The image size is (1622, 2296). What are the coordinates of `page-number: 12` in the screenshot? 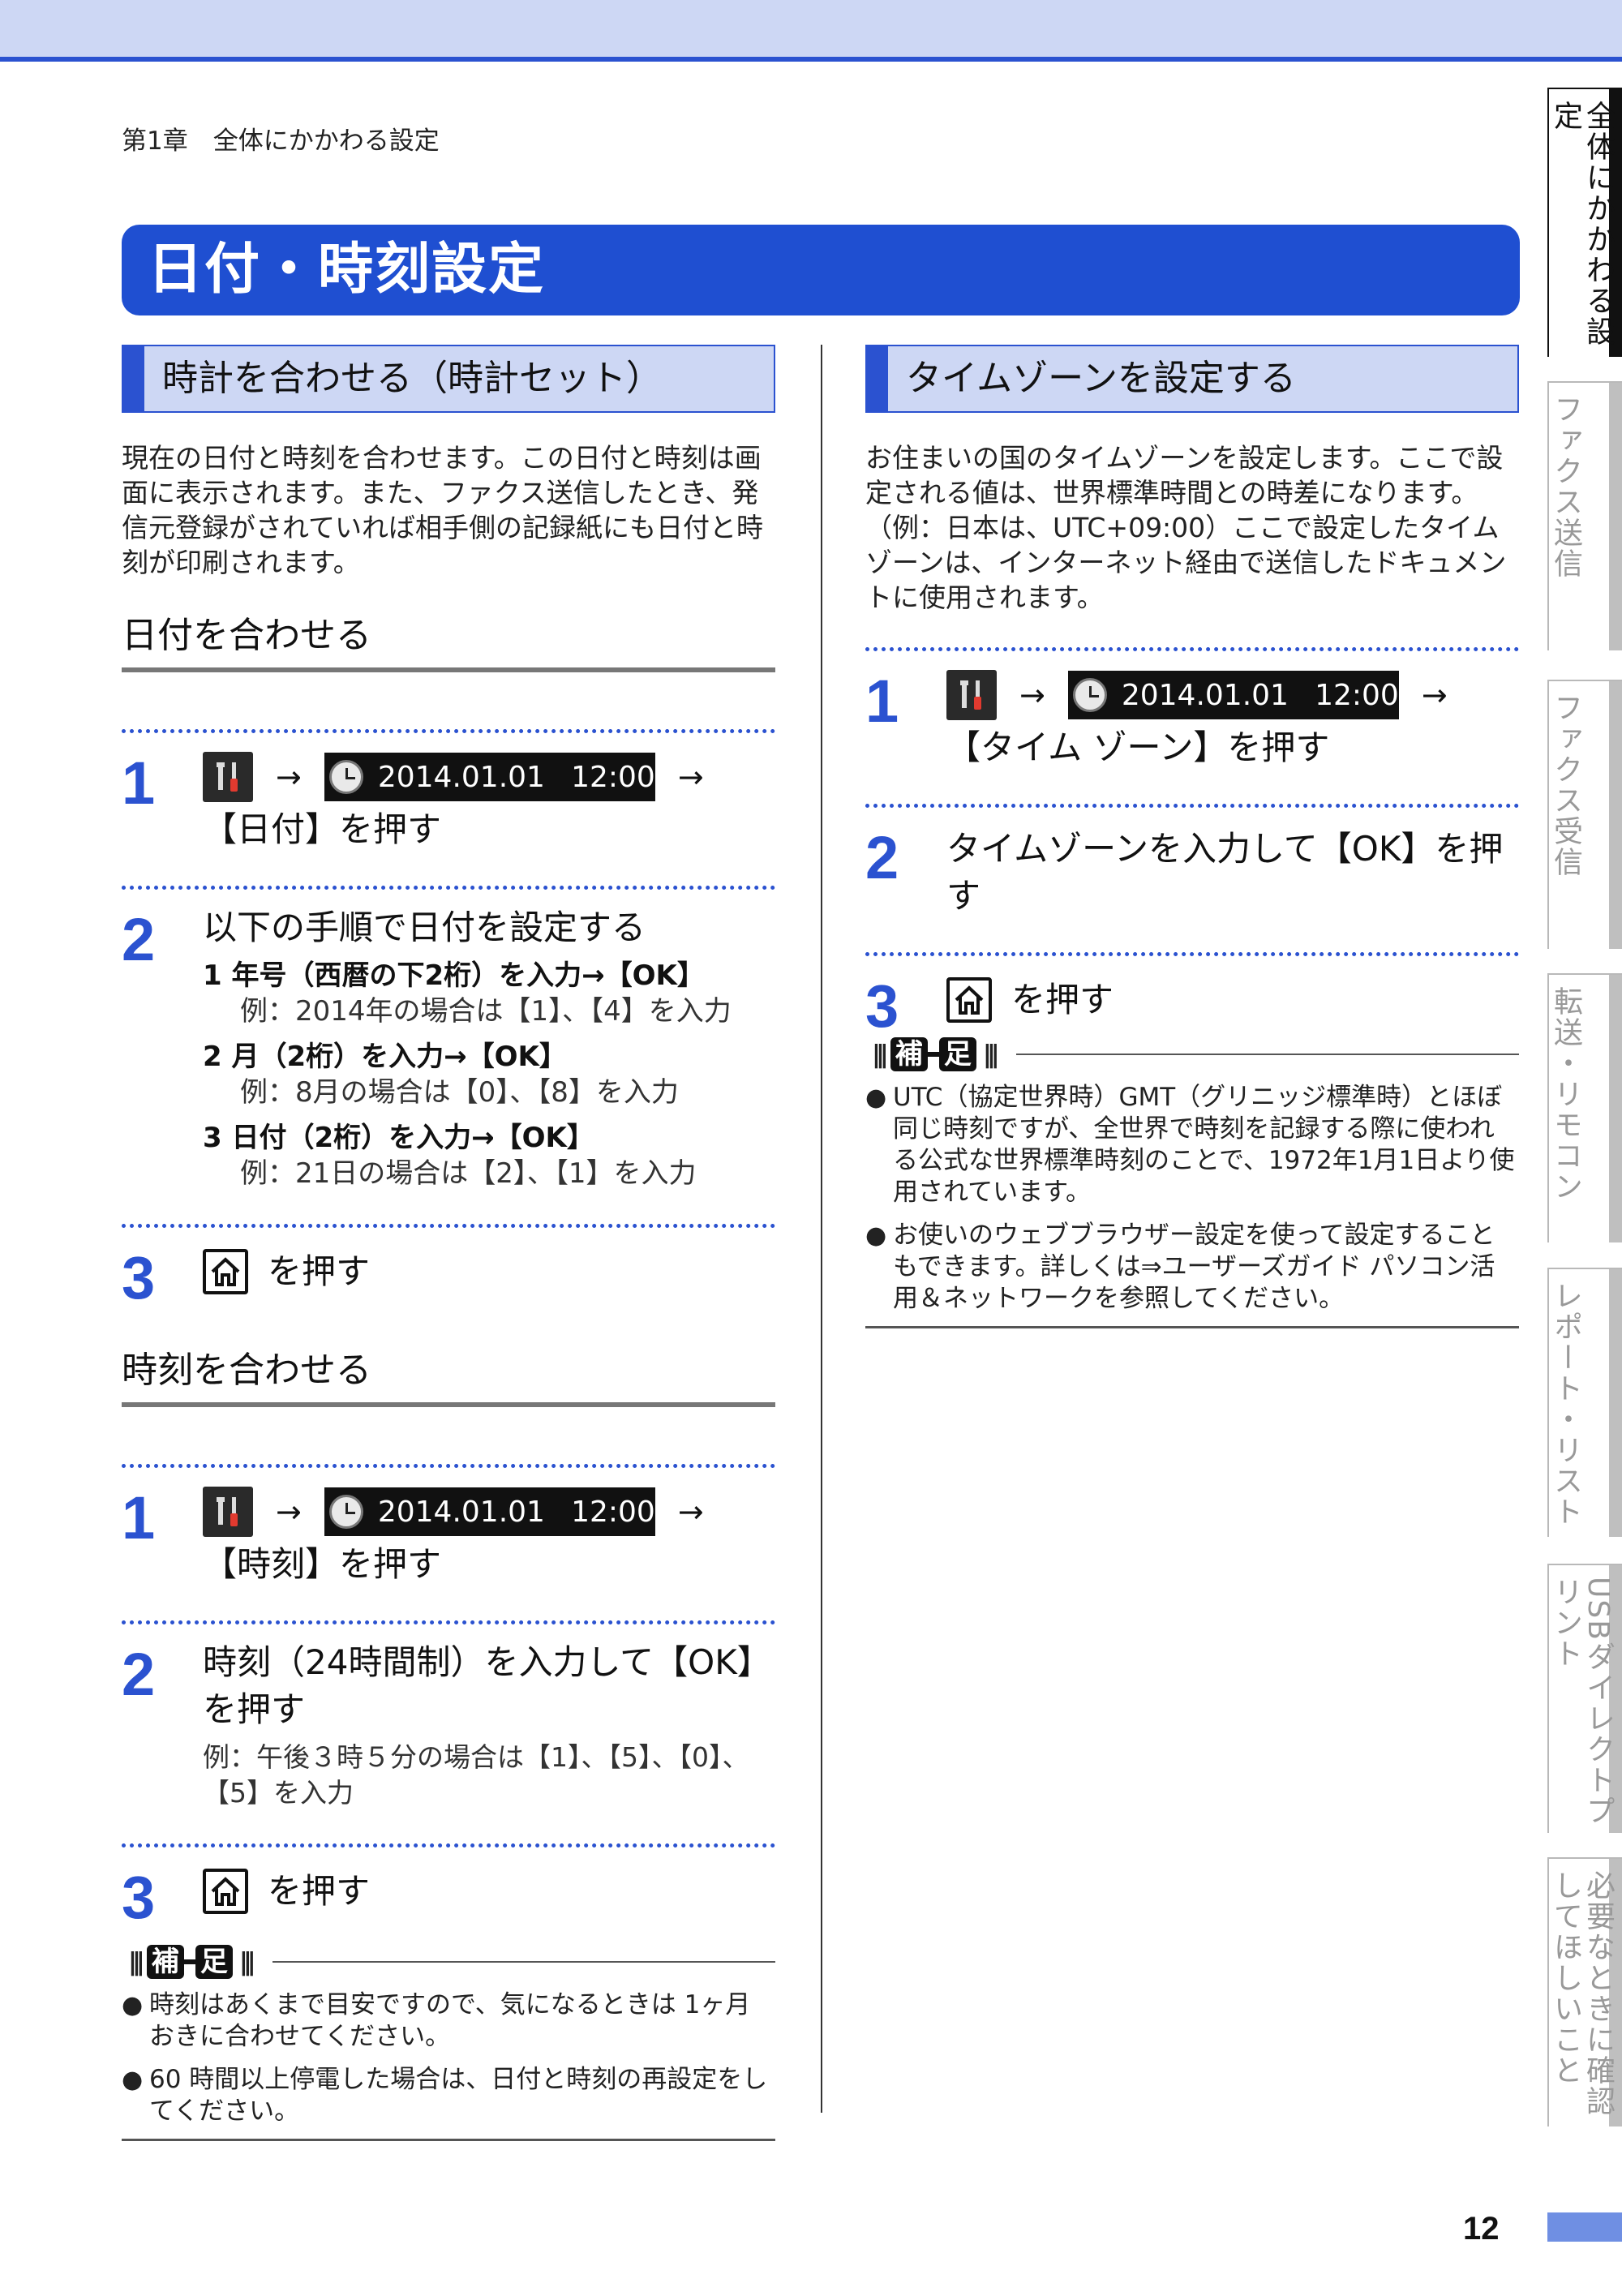 It's located at (1482, 2229).